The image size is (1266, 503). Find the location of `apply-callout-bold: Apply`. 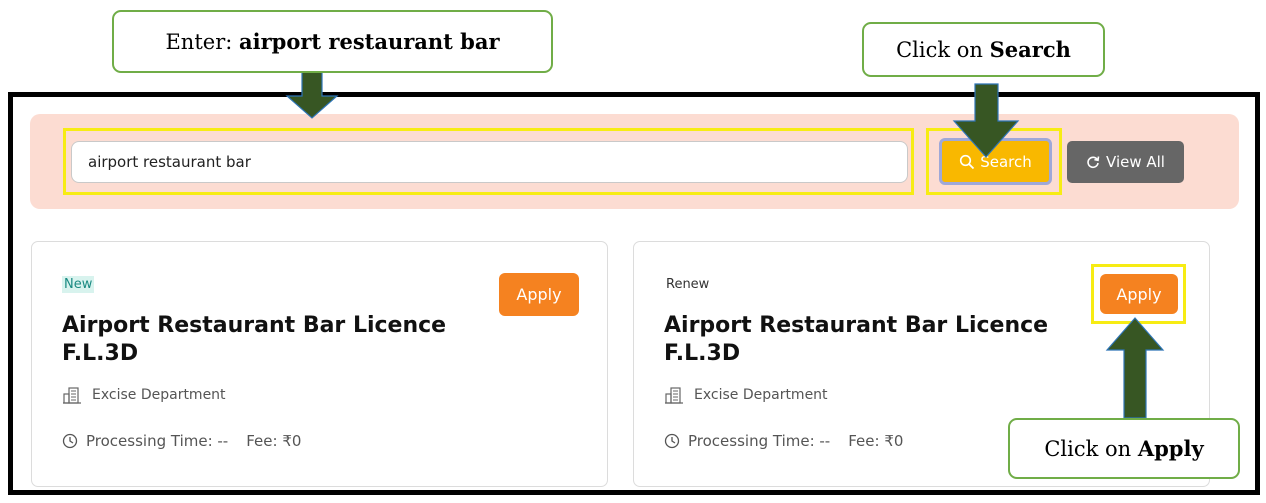

apply-callout-bold: Apply is located at coordinates (1170, 448).